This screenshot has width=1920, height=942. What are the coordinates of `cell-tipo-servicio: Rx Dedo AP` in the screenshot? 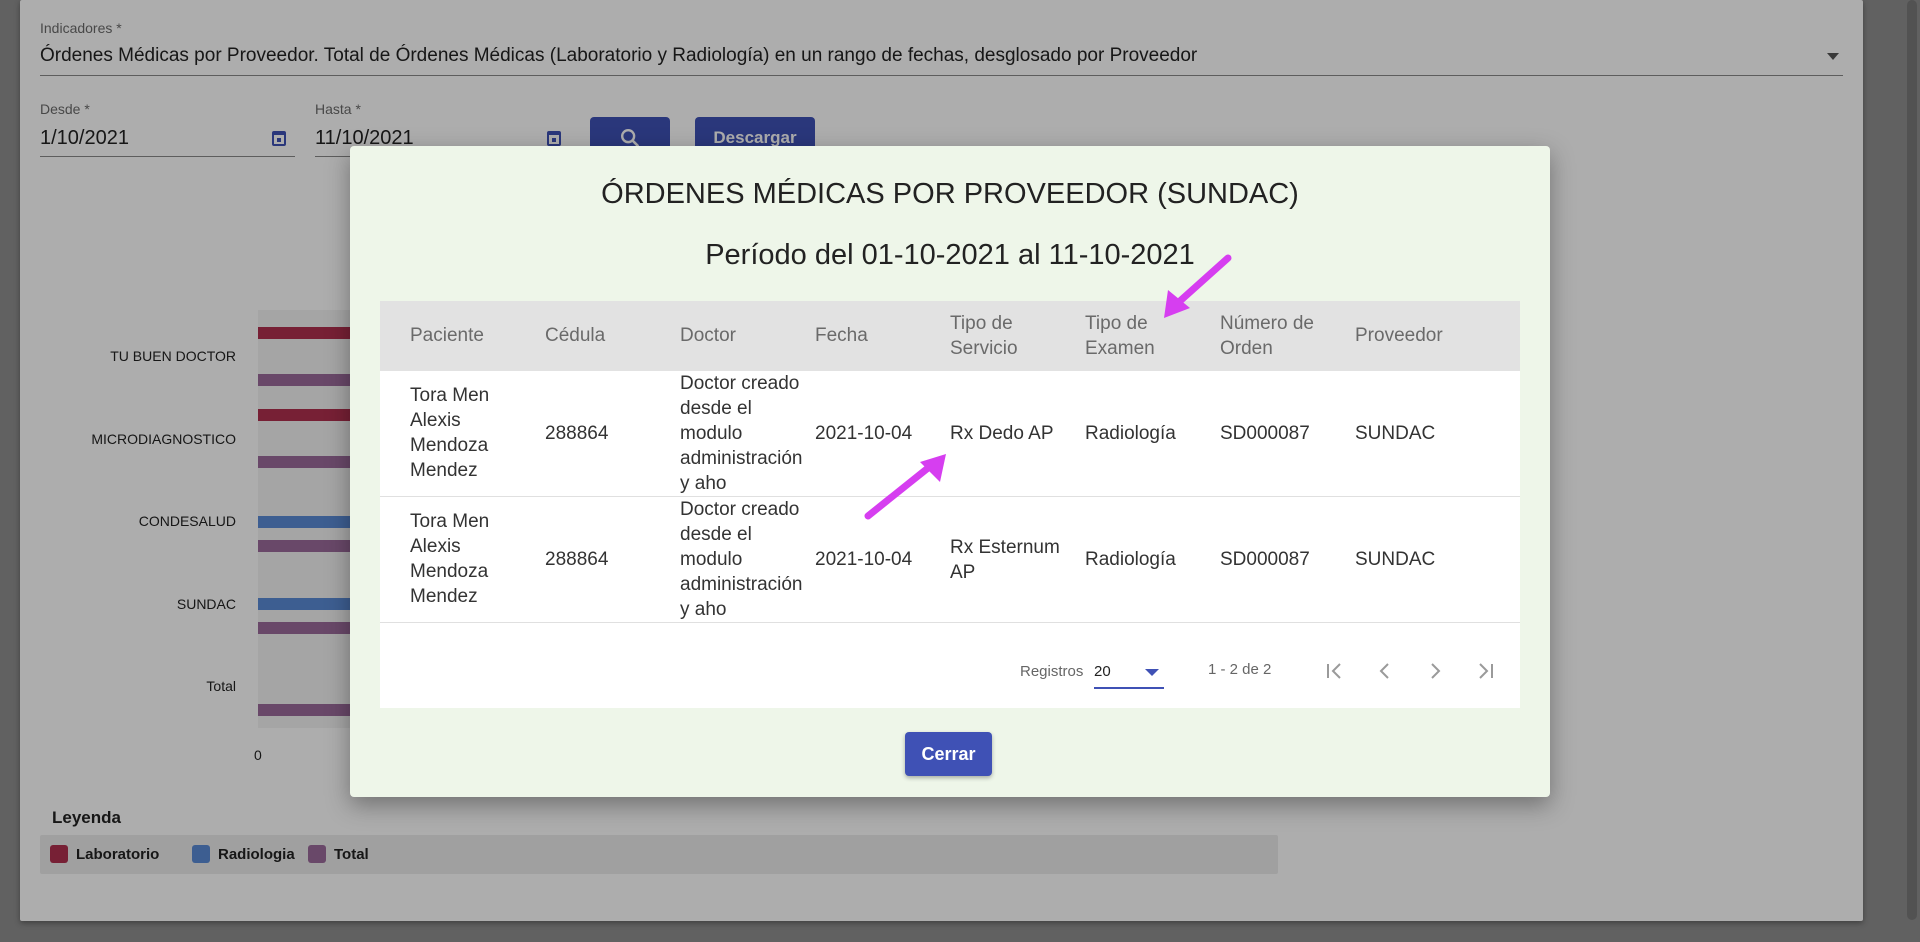 It's located at (1002, 433).